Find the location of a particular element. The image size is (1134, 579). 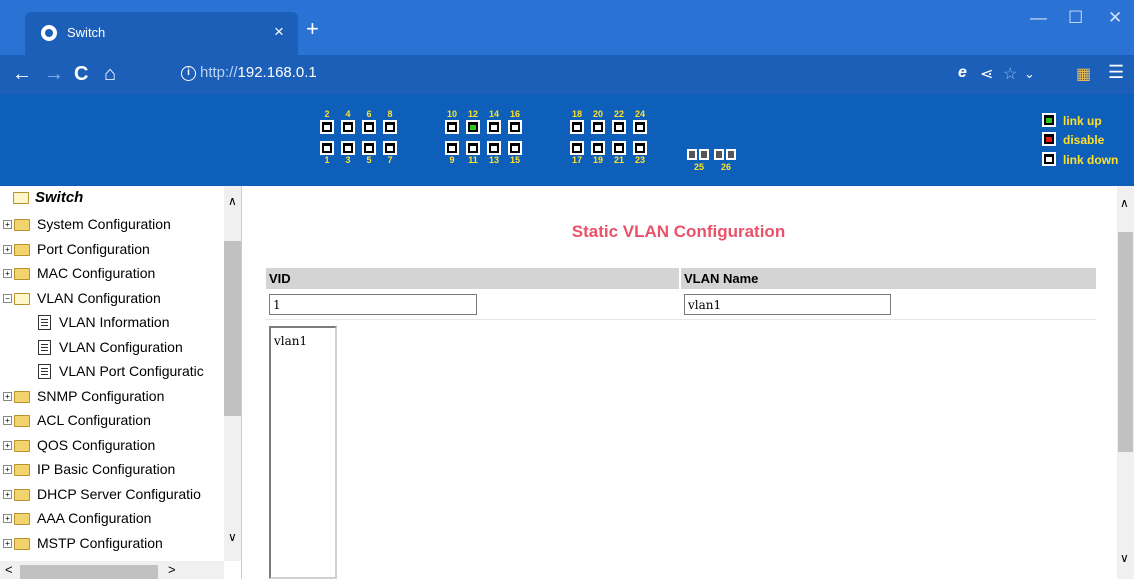

tree-item: DHCP Server Configuratio is located at coordinates (119, 494).